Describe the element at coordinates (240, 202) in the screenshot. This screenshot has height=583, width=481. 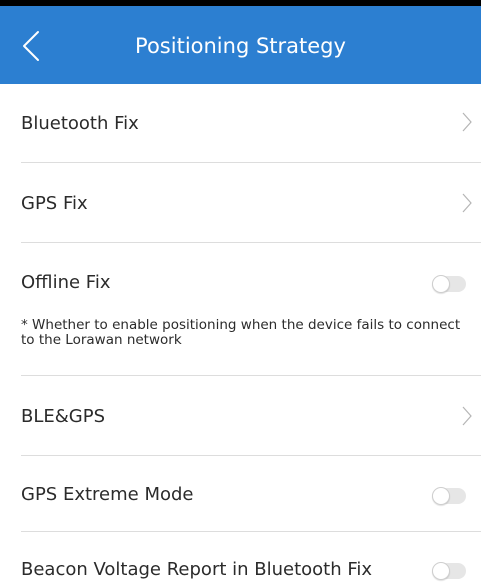
I see `gps-fix-row: GPS Fix` at that location.